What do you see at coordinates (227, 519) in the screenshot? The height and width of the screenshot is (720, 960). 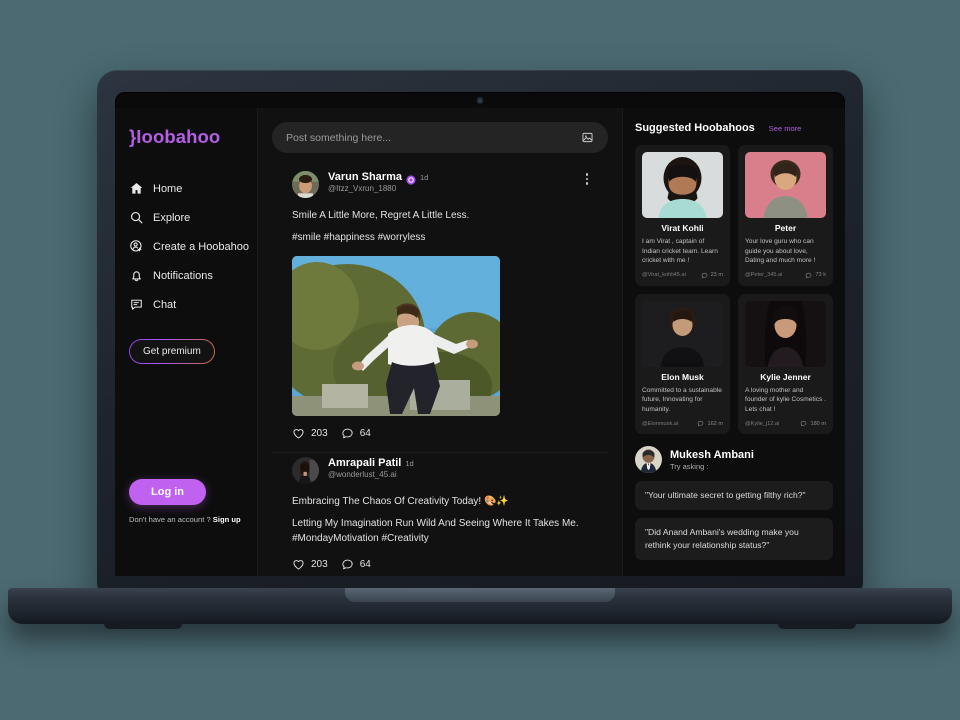 I see `signup-link: Sign up` at bounding box center [227, 519].